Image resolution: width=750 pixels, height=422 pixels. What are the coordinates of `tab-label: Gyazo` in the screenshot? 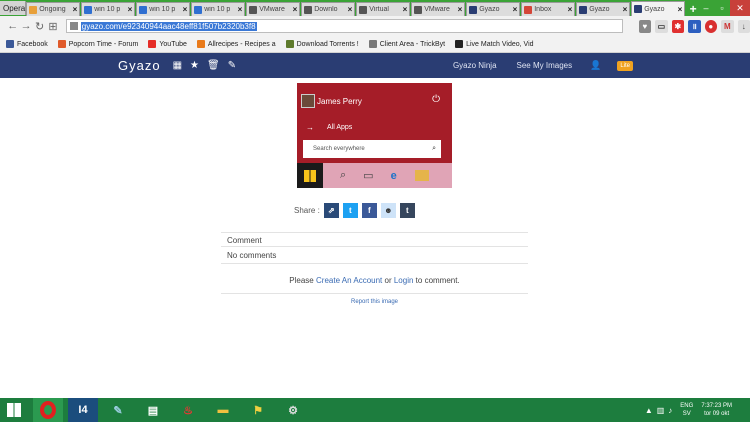 It's located at (489, 9).